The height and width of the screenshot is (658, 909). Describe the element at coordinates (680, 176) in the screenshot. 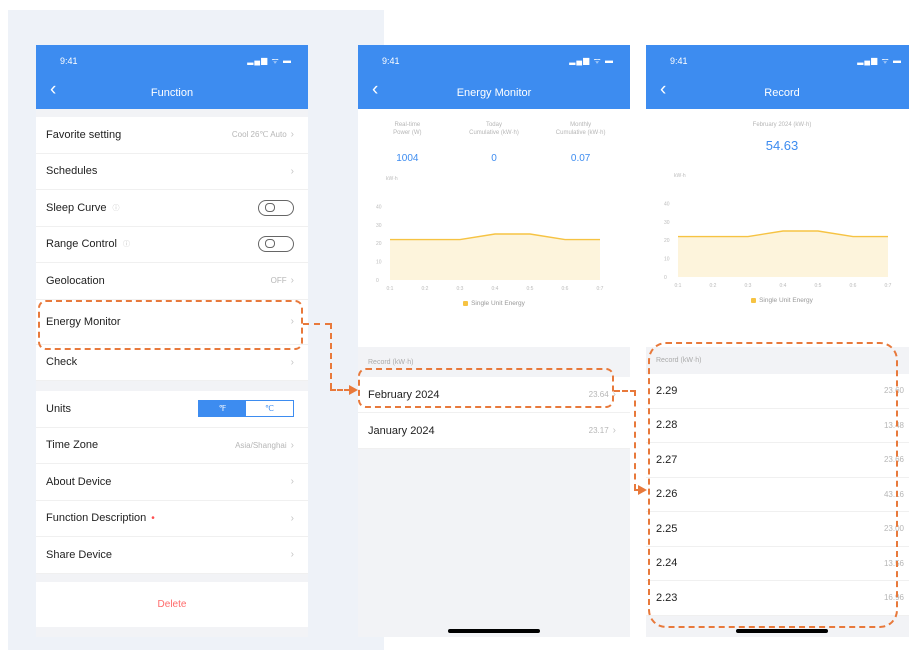

I see `y-axis-unit: kW·h` at that location.